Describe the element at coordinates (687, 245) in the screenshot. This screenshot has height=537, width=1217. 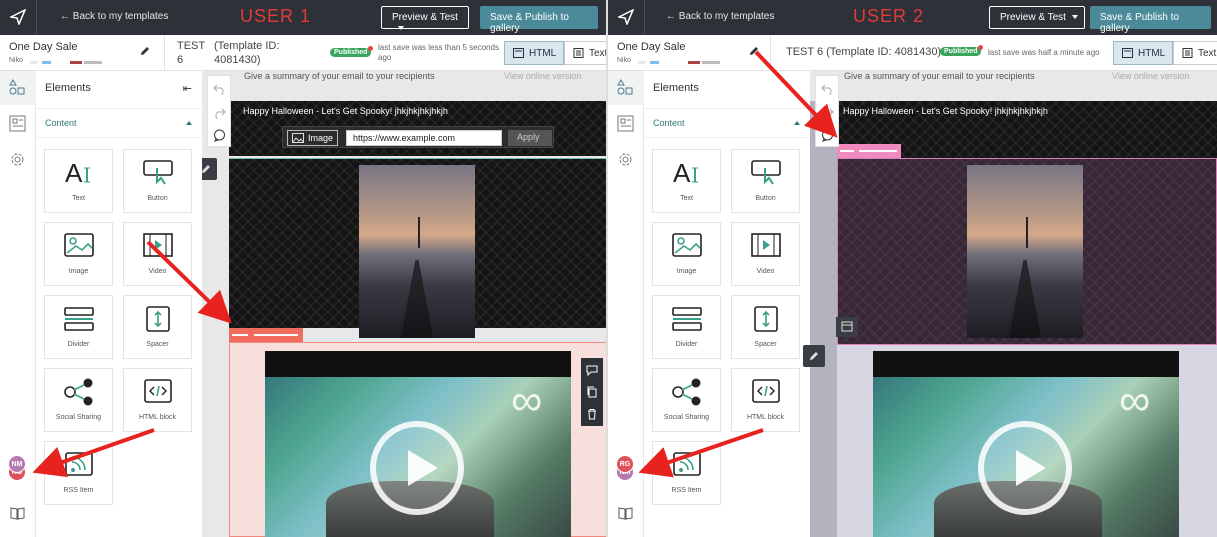
I see `image-icon` at that location.